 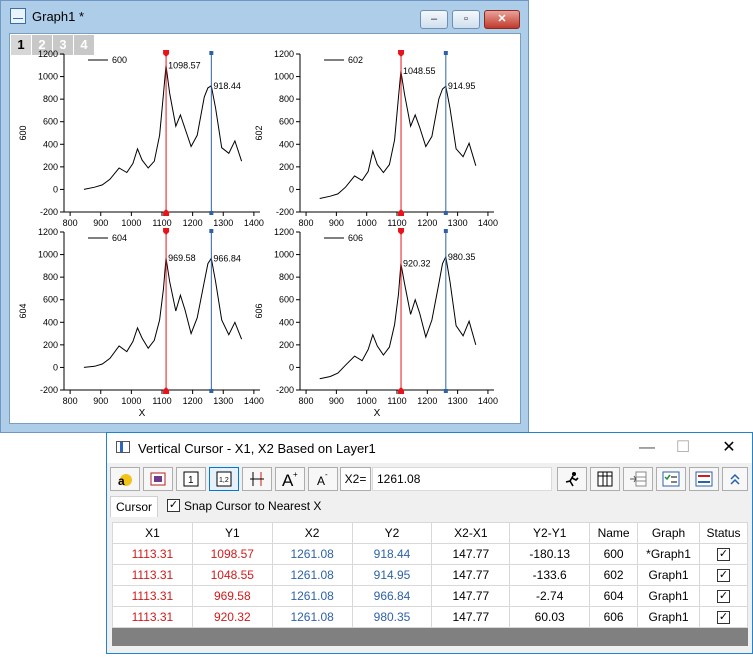 I want to click on y-tick-label: 800, so click(x=50, y=277).